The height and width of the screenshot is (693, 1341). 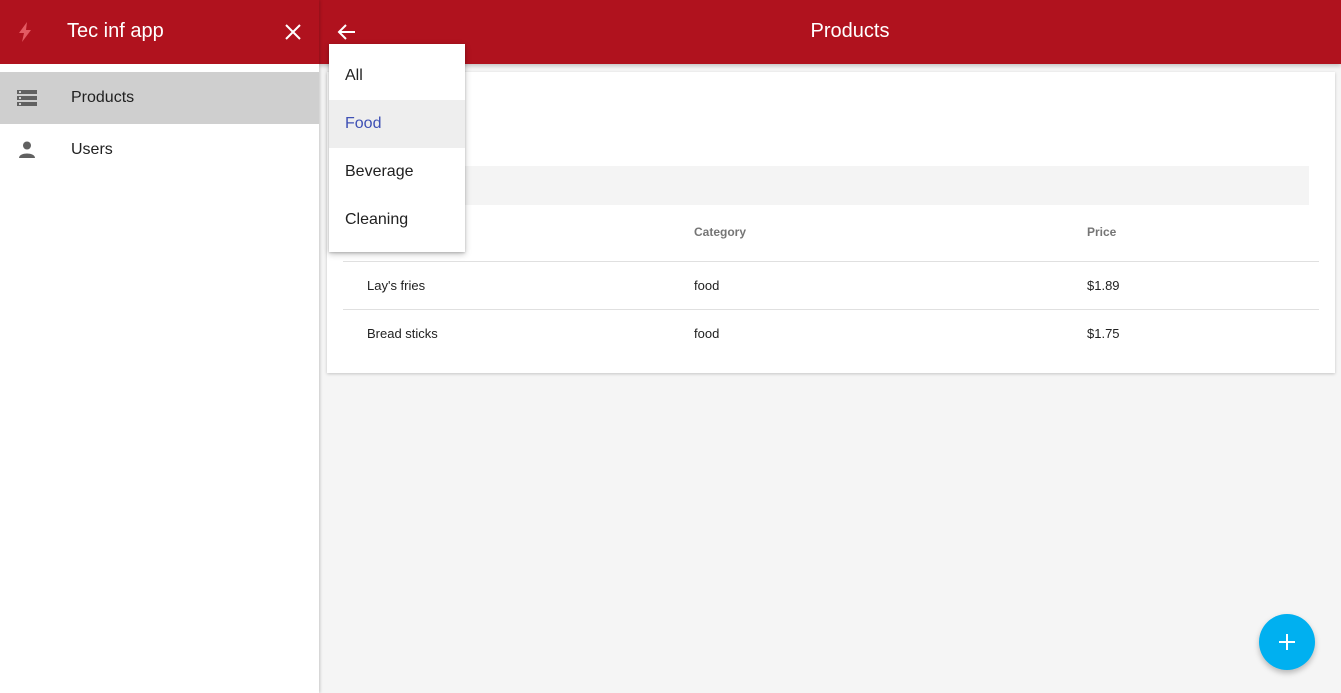 What do you see at coordinates (397, 76) in the screenshot?
I see `menu-item-all: All` at bounding box center [397, 76].